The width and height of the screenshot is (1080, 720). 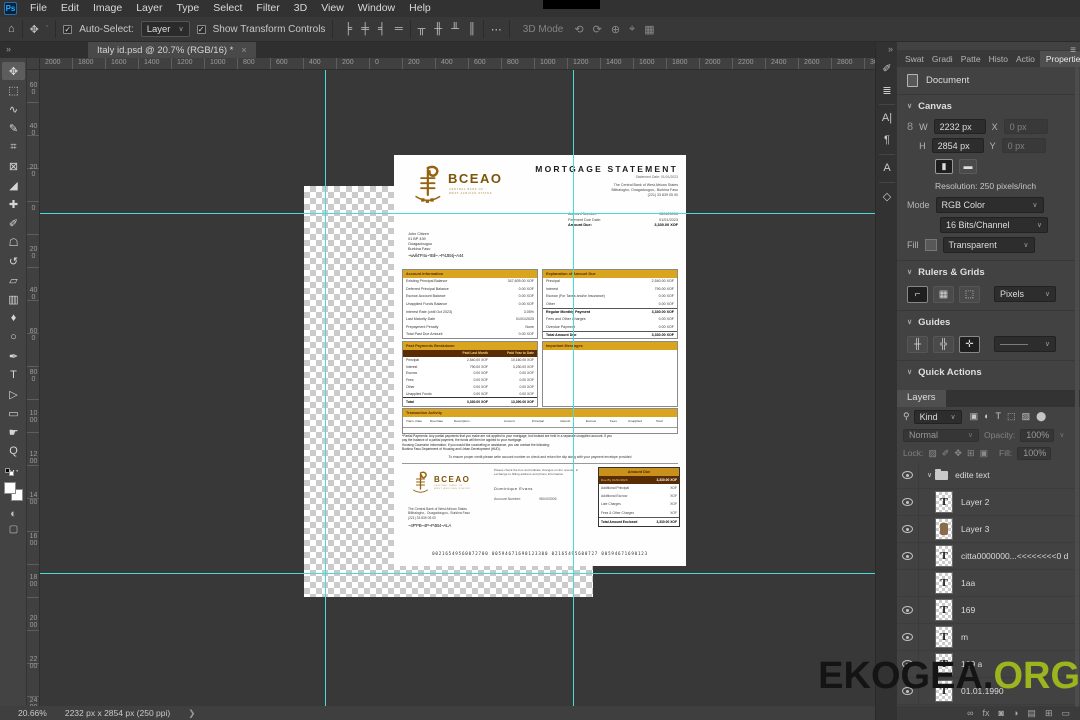 What do you see at coordinates (243, 50) in the screenshot?
I see `close-tab-icon: ×` at bounding box center [243, 50].